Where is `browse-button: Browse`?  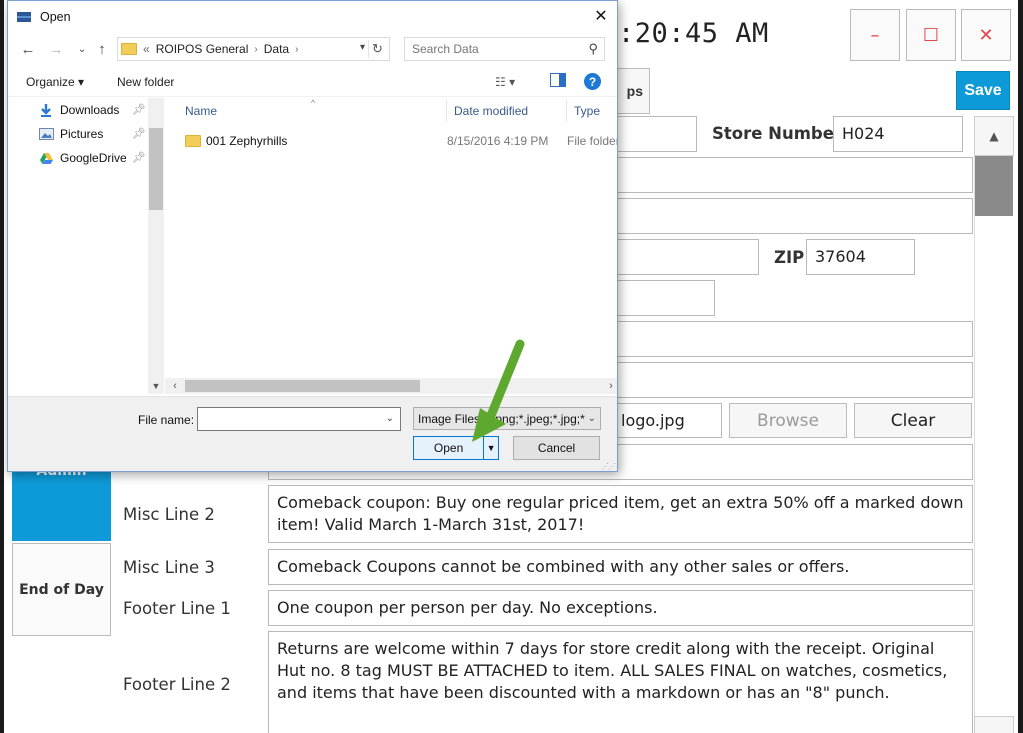
browse-button: Browse is located at coordinates (788, 420).